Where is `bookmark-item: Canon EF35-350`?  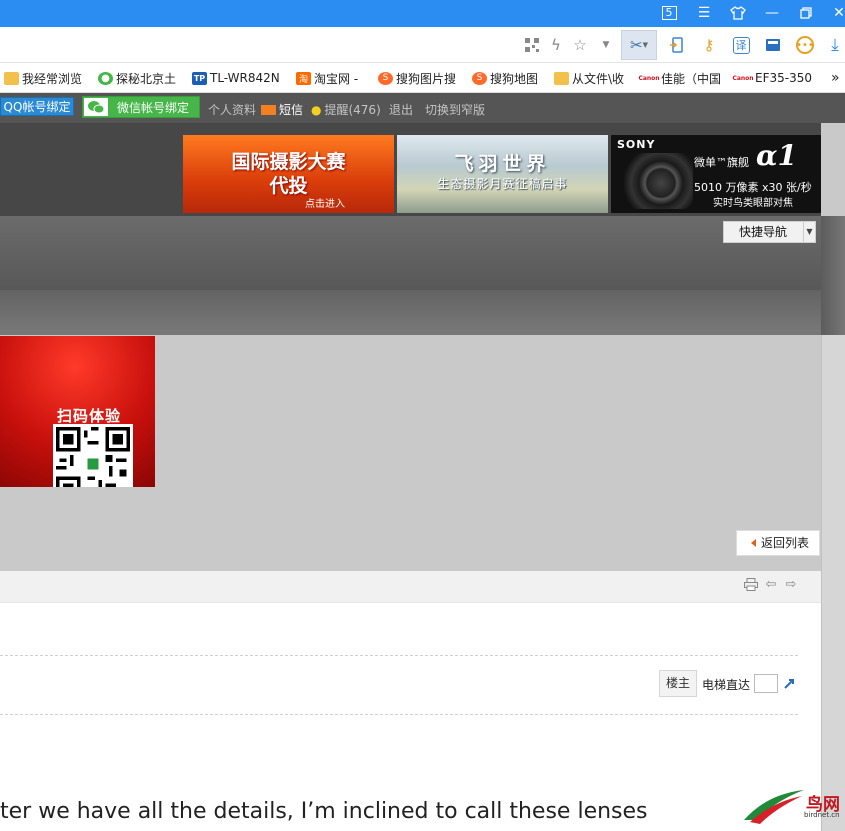
bookmark-item: Canon EF35-350 is located at coordinates (772, 78).